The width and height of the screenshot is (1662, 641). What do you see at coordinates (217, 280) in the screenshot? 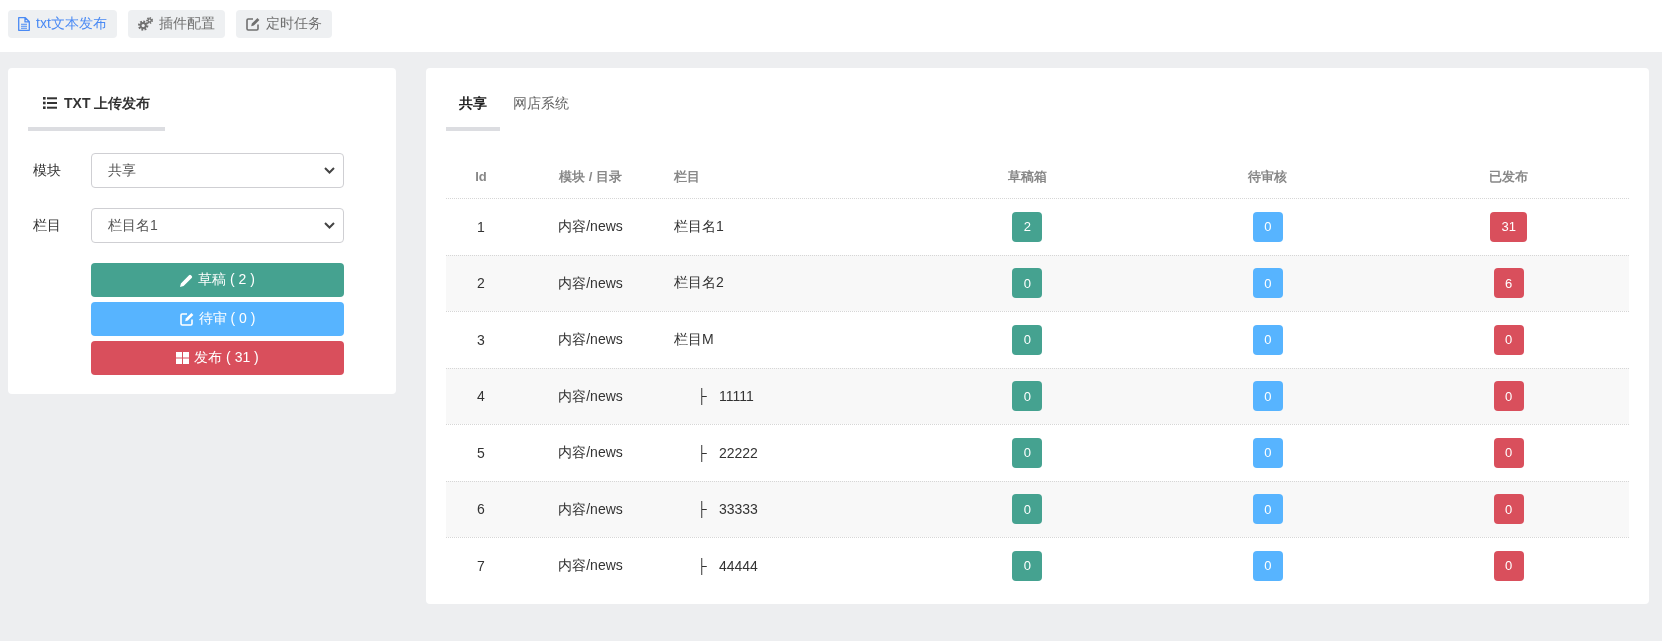
I see `draft-button: 草稿 ( 2 )` at bounding box center [217, 280].